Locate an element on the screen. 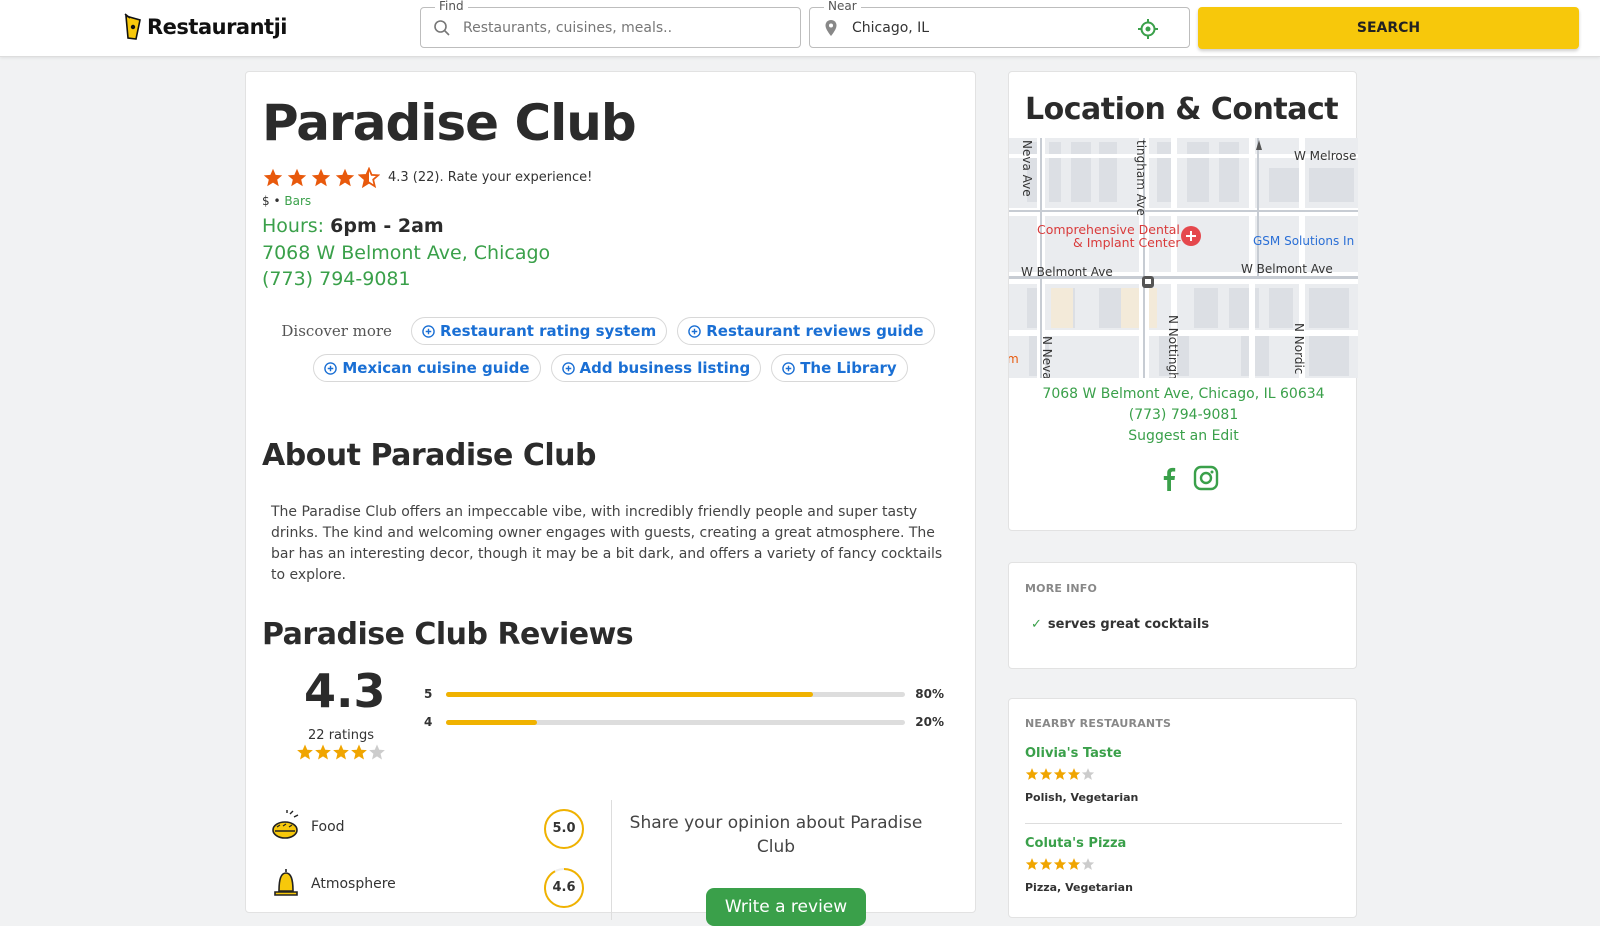 The image size is (1600, 926). top-bar: Restaurantji Find Near SEARCH is located at coordinates (800, 28).